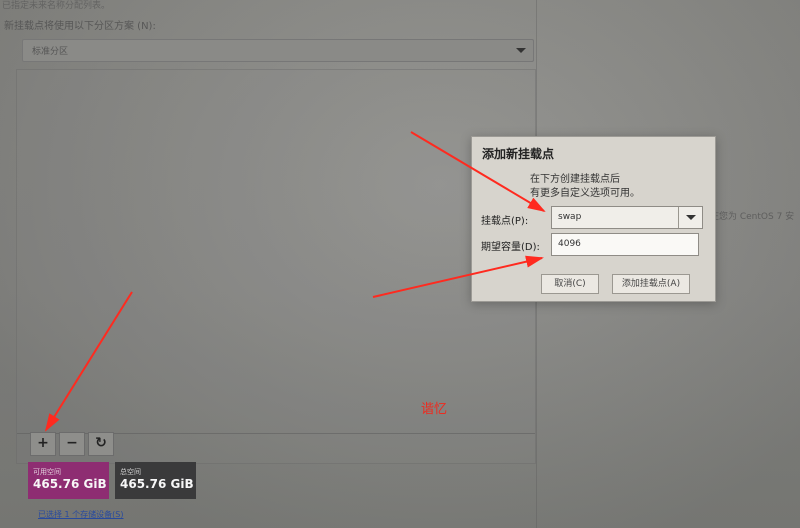 This screenshot has width=800, height=528. Describe the element at coordinates (434, 409) in the screenshot. I see `annotation-note: 谐忆` at that location.